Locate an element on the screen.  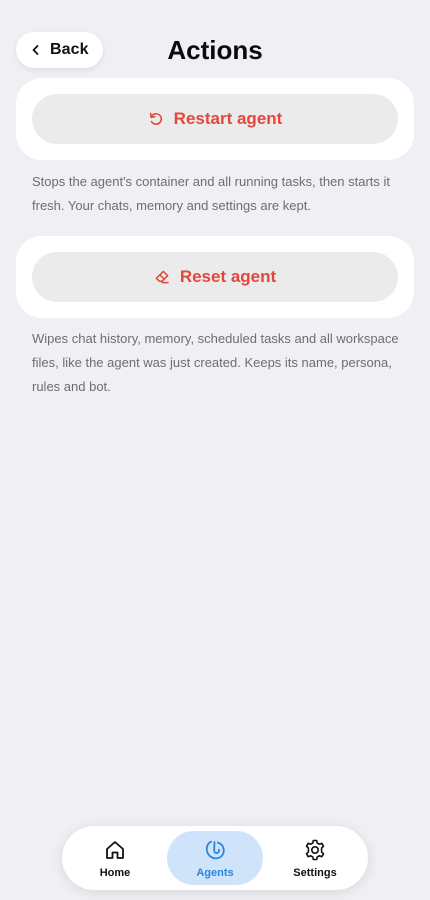
home-icon is located at coordinates (115, 850).